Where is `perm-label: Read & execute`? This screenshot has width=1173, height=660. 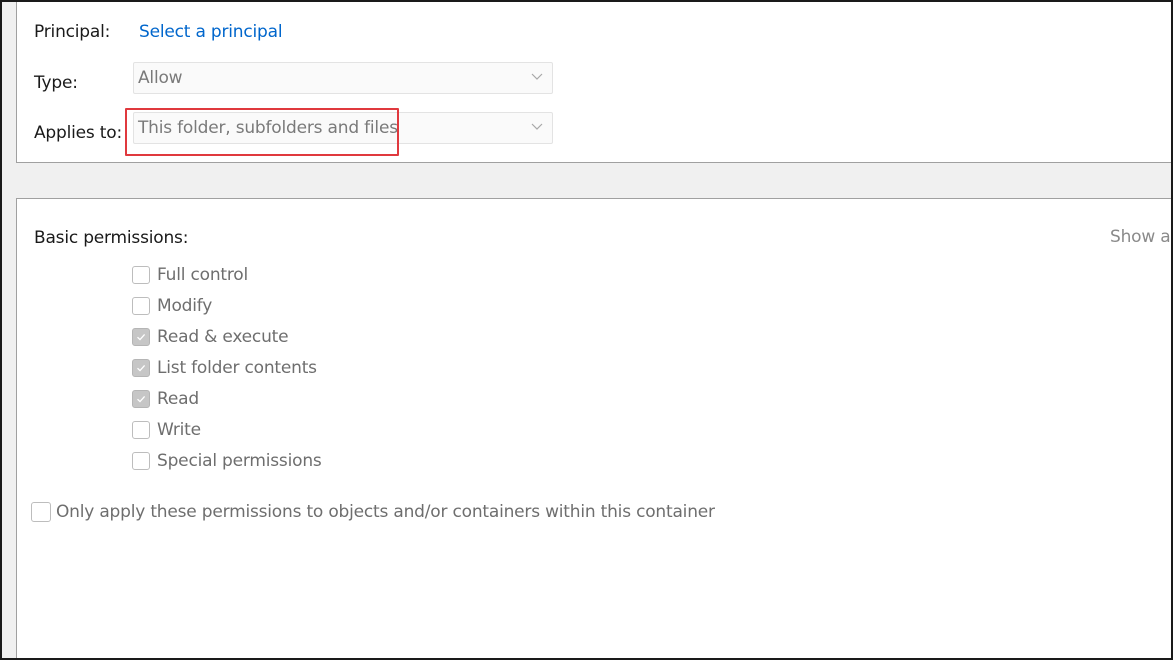
perm-label: Read & execute is located at coordinates (223, 337).